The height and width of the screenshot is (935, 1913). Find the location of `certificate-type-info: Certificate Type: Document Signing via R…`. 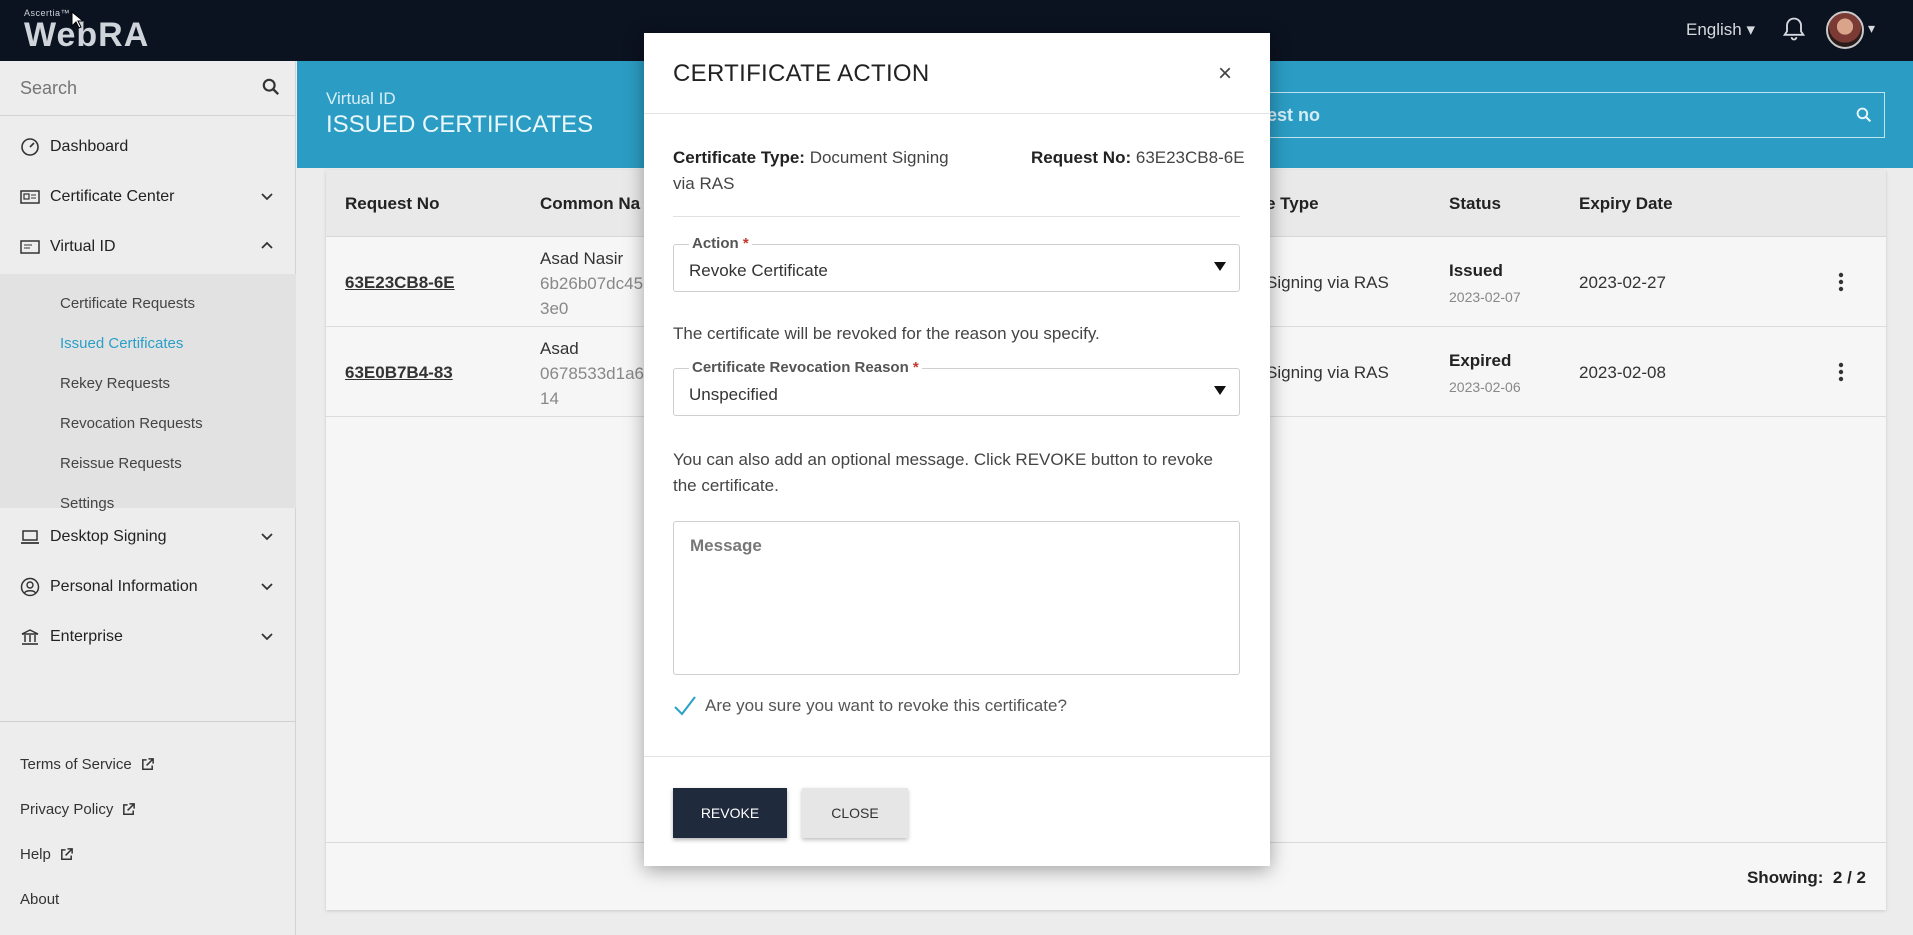

certificate-type-info: Certificate Type: Document Signing via R… is located at coordinates (811, 171).